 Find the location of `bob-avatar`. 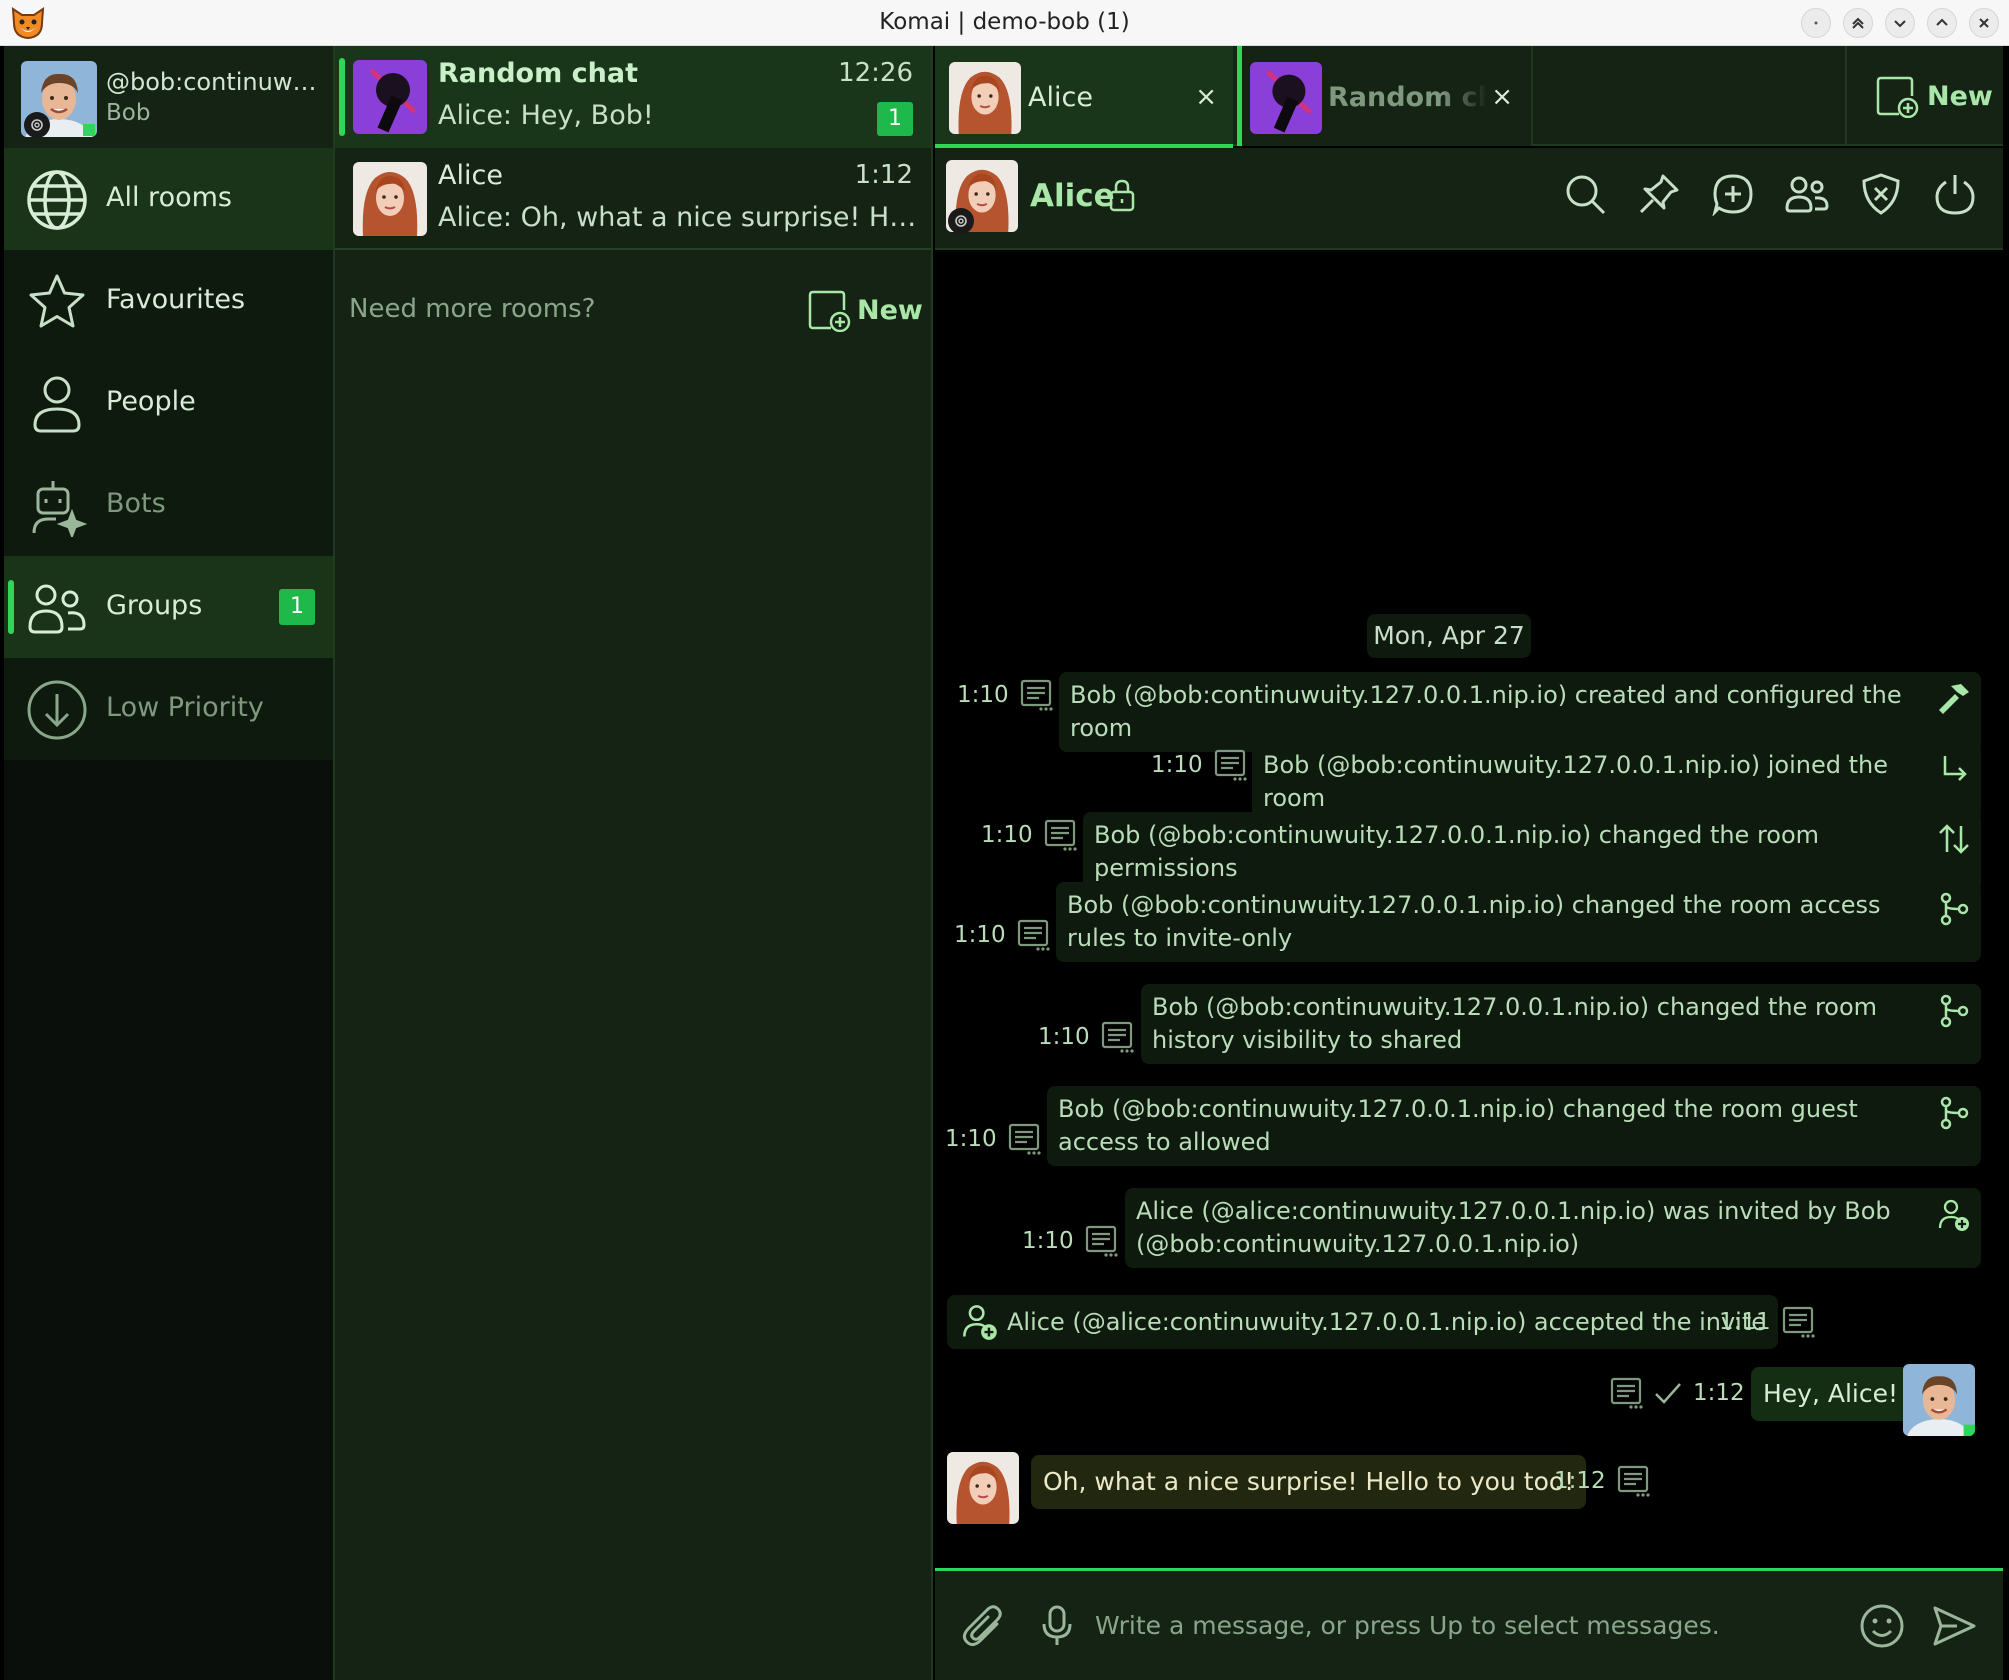

bob-avatar is located at coordinates (1939, 1400).